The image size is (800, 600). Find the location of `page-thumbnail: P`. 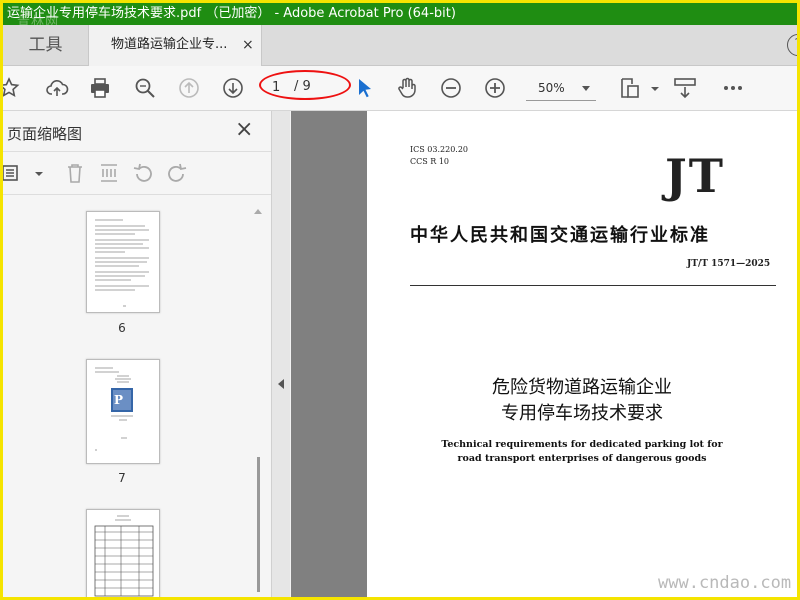

page-thumbnail: P is located at coordinates (123, 411).